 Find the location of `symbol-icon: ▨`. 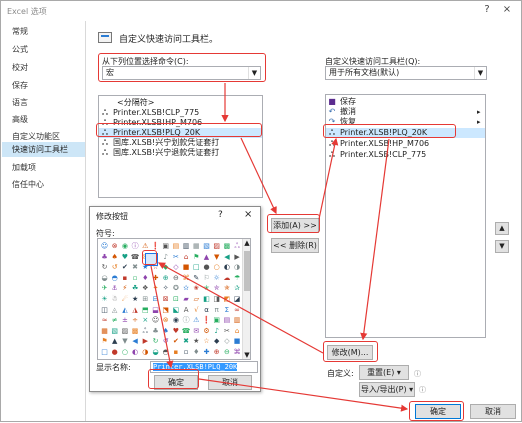

symbol-icon: ▨ is located at coordinates (124, 331).